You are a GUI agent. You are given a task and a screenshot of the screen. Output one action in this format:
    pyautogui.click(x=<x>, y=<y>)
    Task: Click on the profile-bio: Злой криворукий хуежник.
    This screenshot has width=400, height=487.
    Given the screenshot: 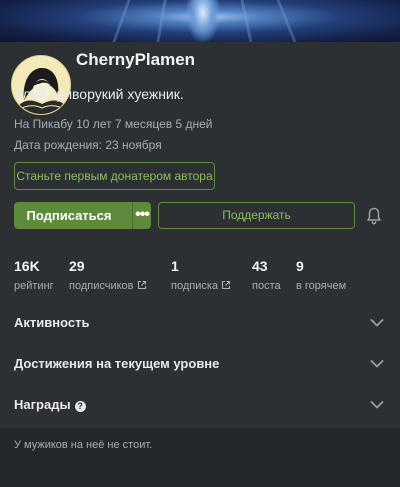 What is the action you would take?
    pyautogui.click(x=99, y=94)
    